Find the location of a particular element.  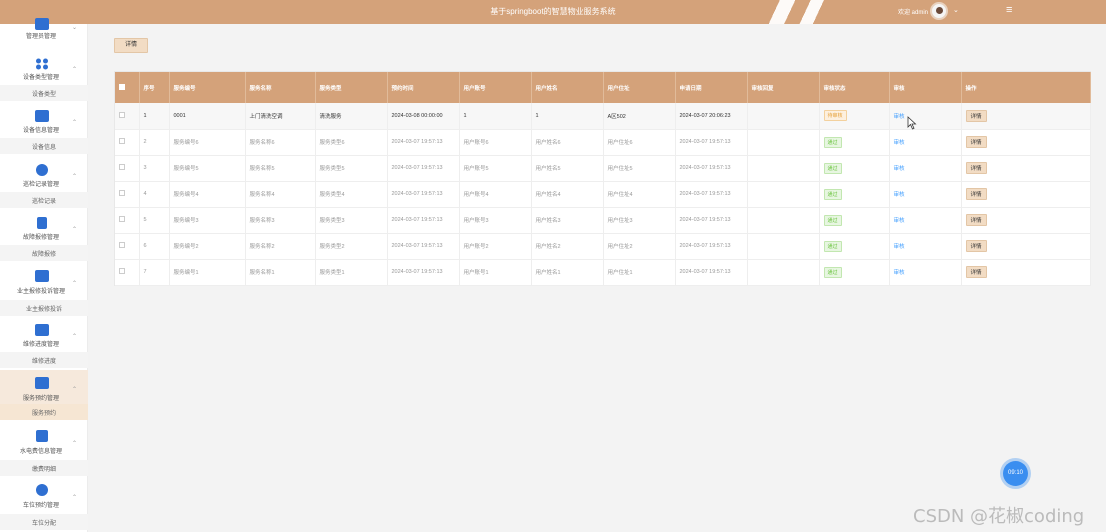

sidebar-group-device-info: 设备信息管理 ⌃ 设备信息 is located at coordinates (44, 131).